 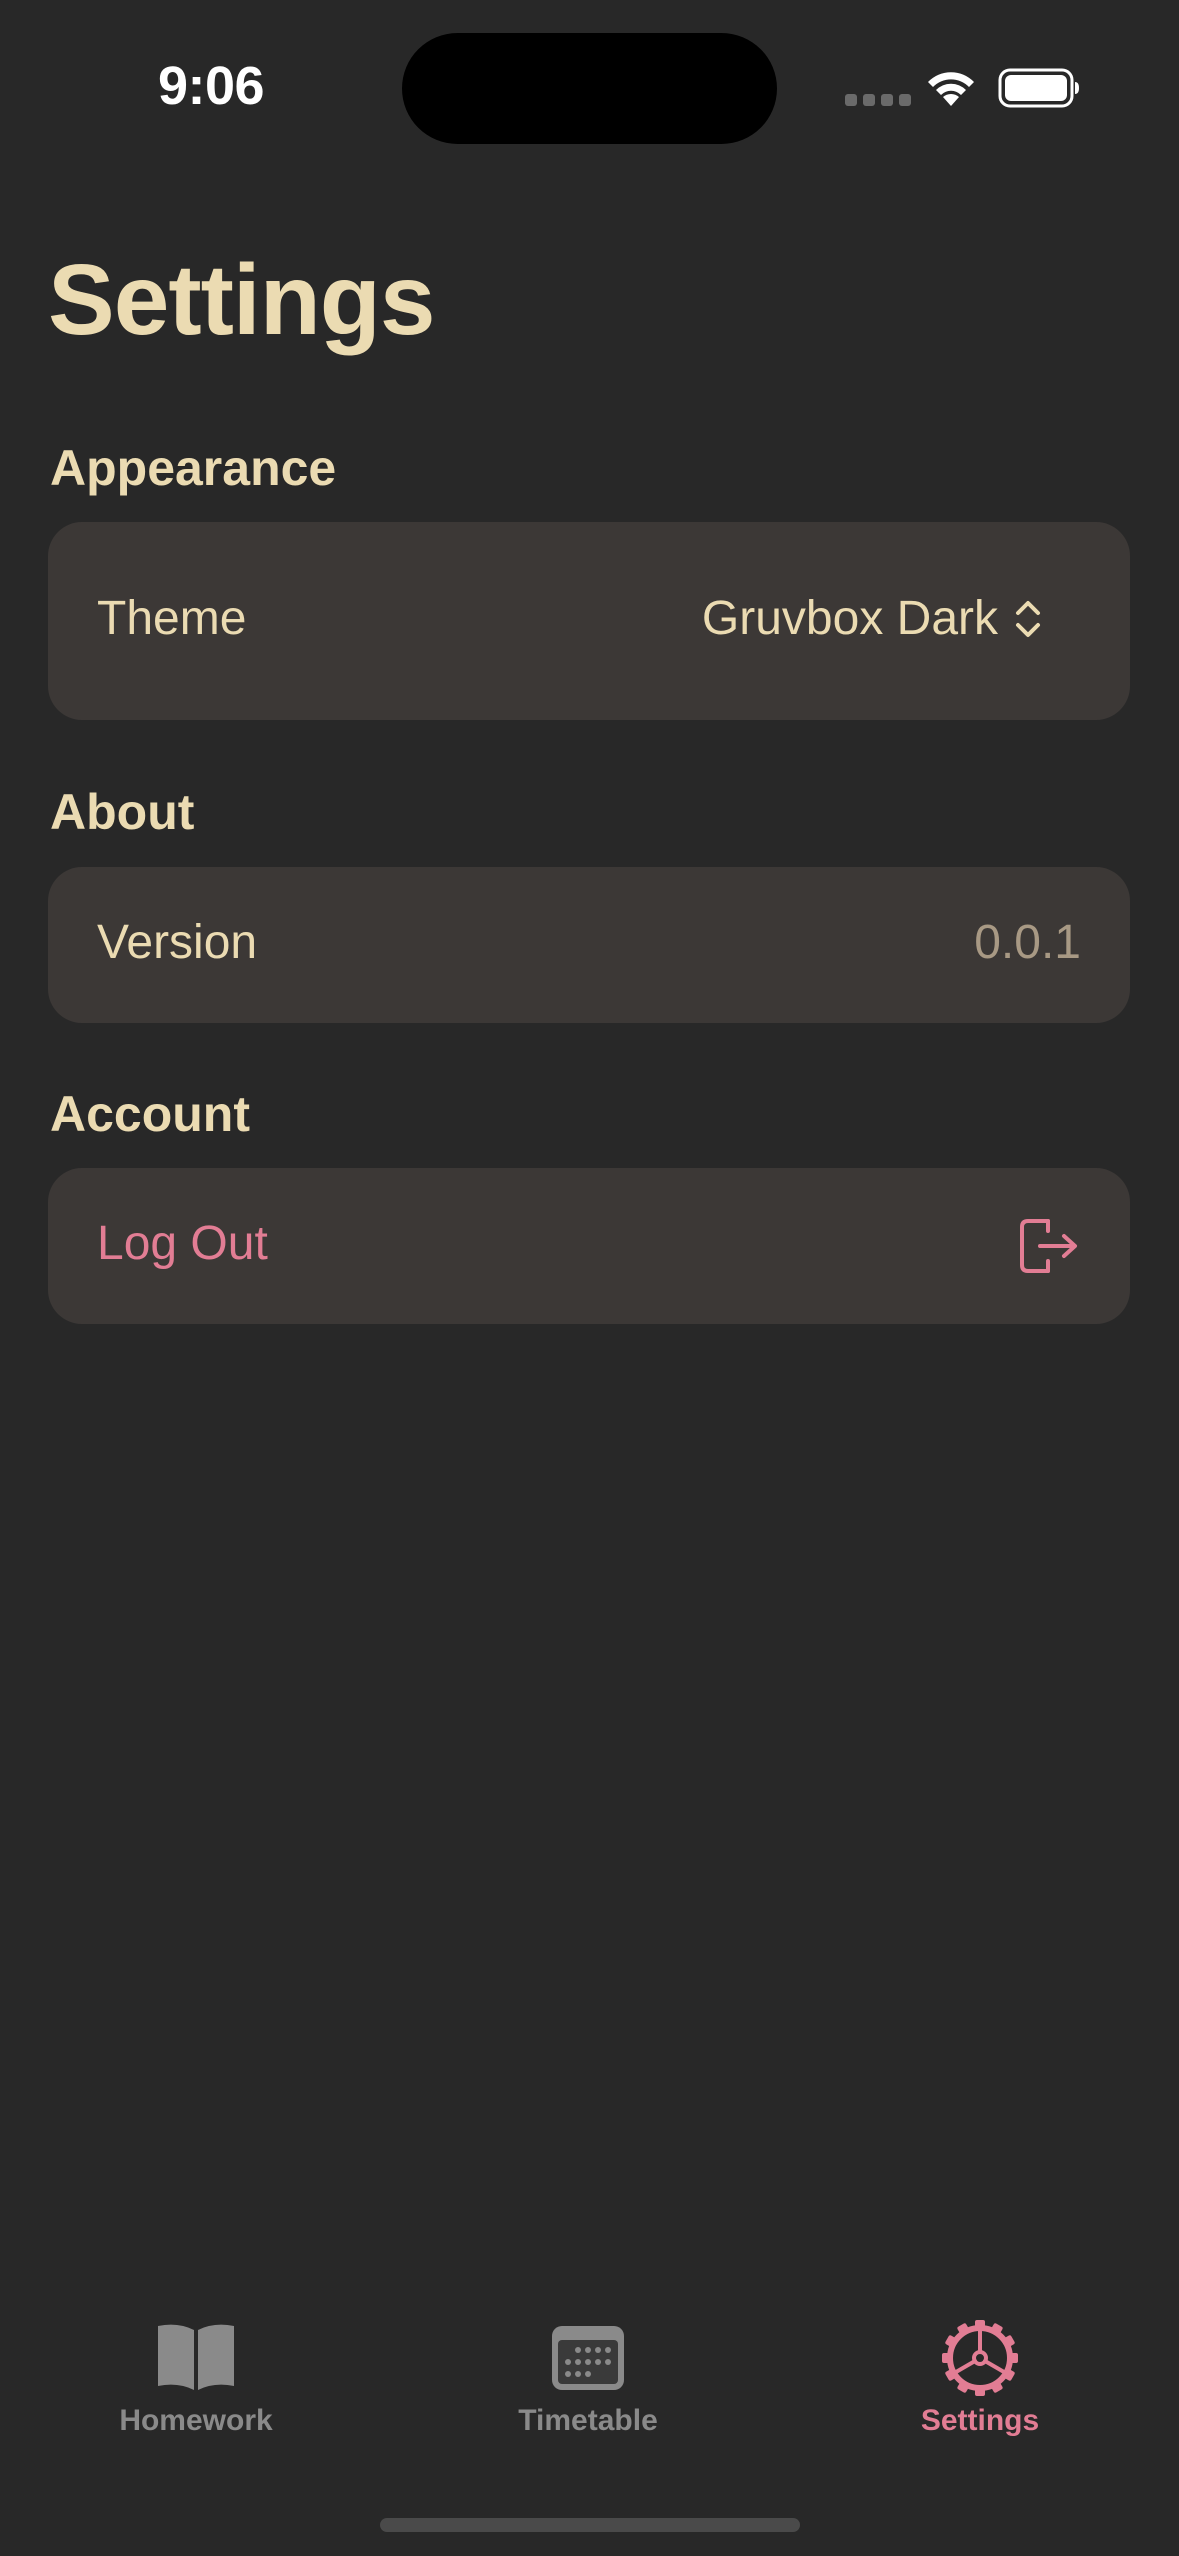 What do you see at coordinates (849, 618) in the screenshot?
I see `theme-value: Gruvbox Dark` at bounding box center [849, 618].